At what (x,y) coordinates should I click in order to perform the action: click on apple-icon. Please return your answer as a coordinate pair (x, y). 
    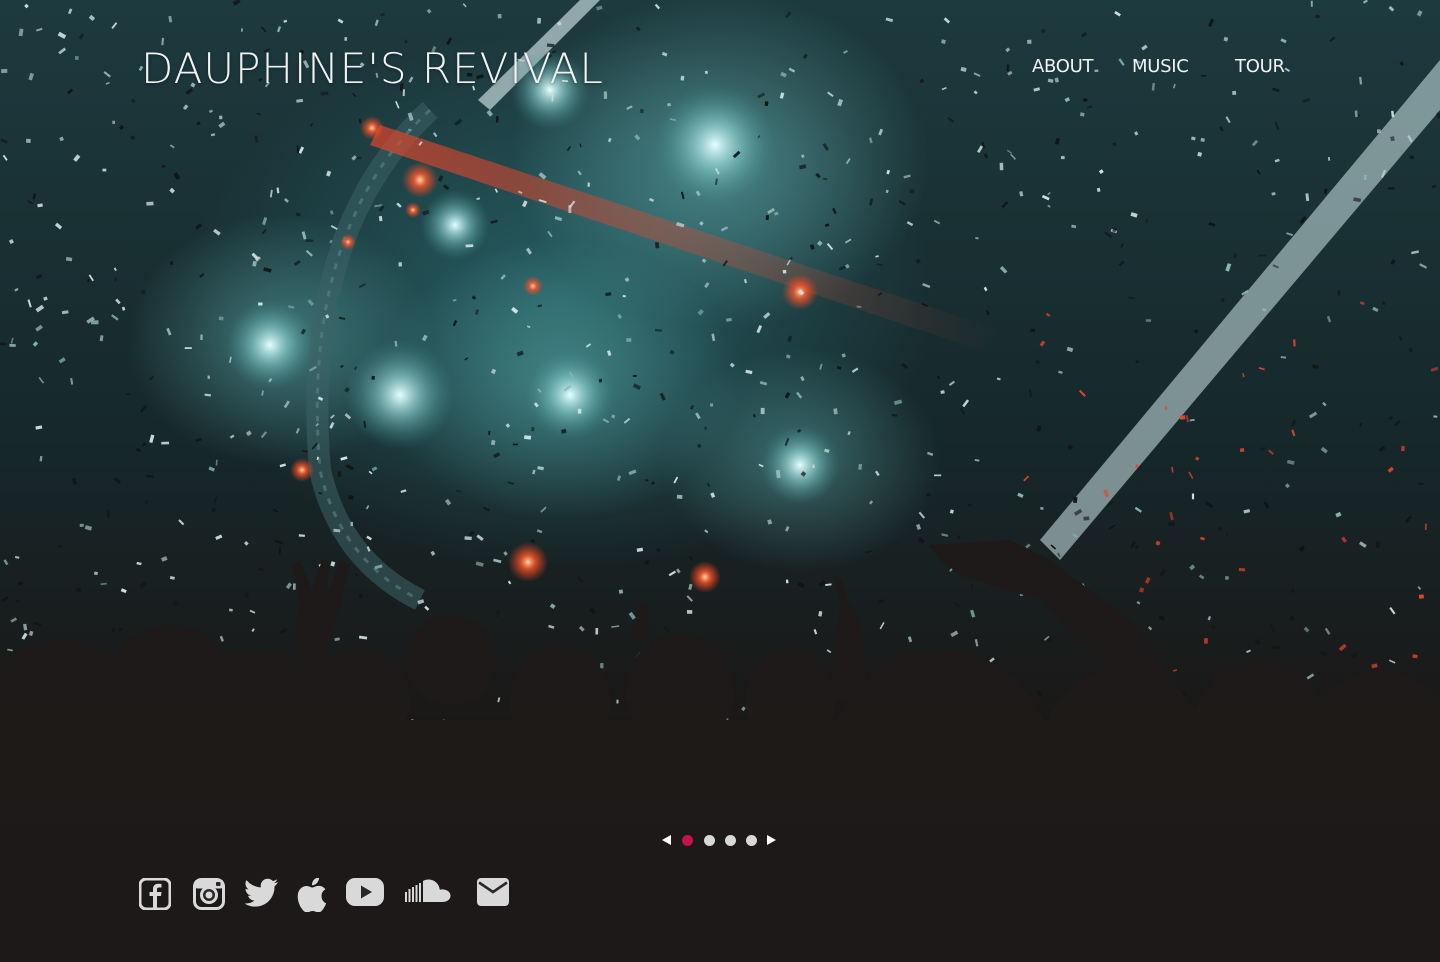
    Looking at the image, I should click on (314, 895).